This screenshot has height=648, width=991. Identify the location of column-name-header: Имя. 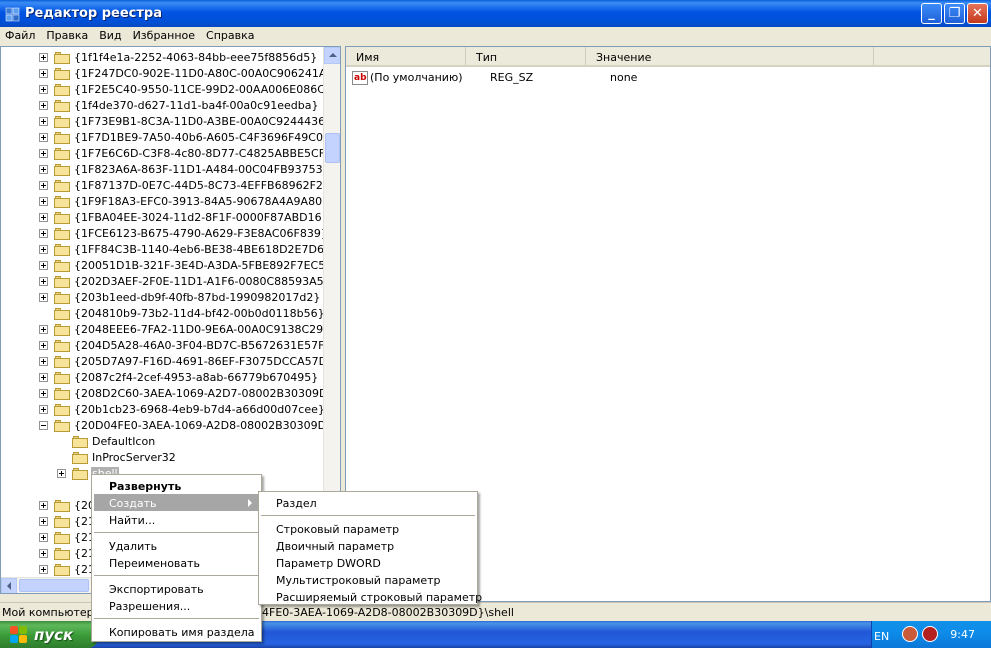
(406, 56).